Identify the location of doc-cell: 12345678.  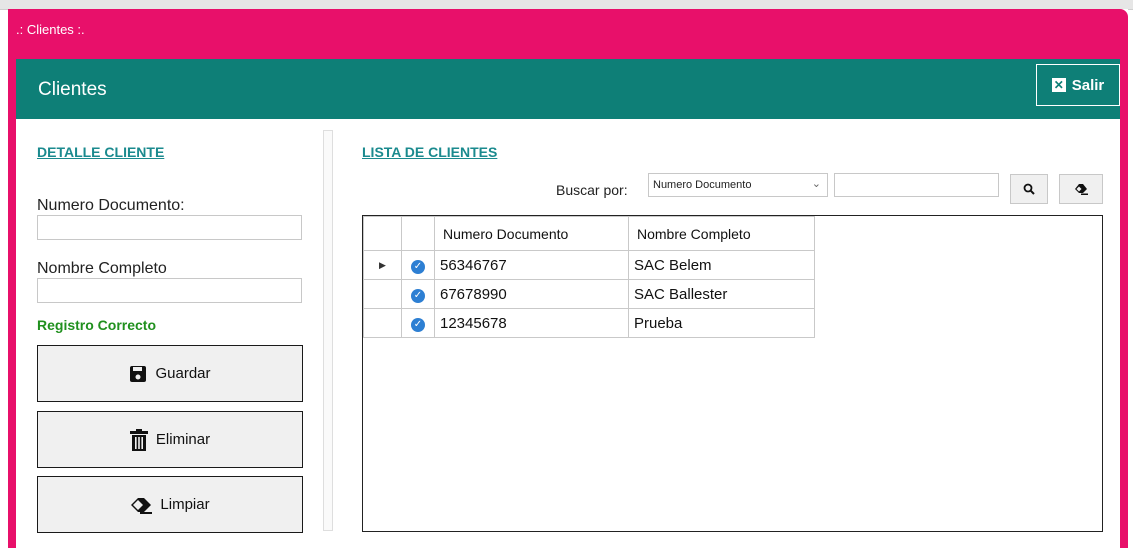
(531, 323).